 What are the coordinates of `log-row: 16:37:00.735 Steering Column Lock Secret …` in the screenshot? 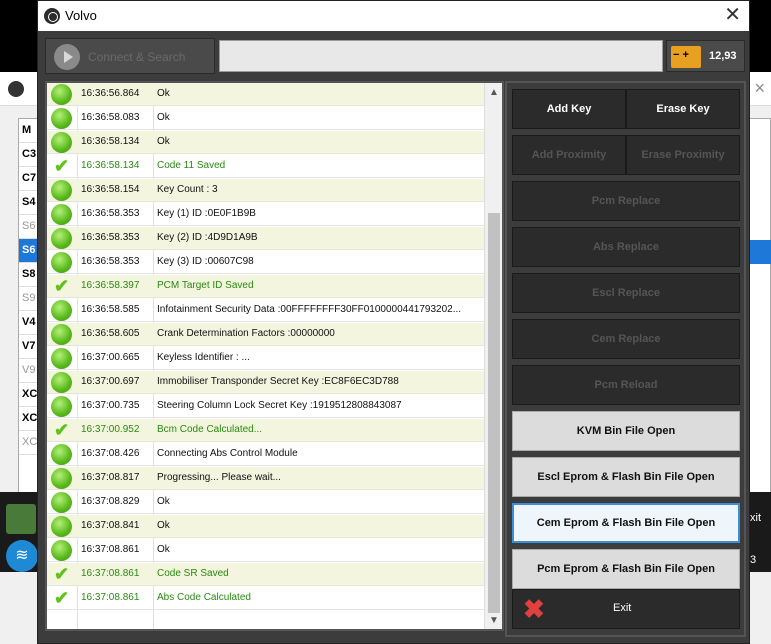 It's located at (265, 406).